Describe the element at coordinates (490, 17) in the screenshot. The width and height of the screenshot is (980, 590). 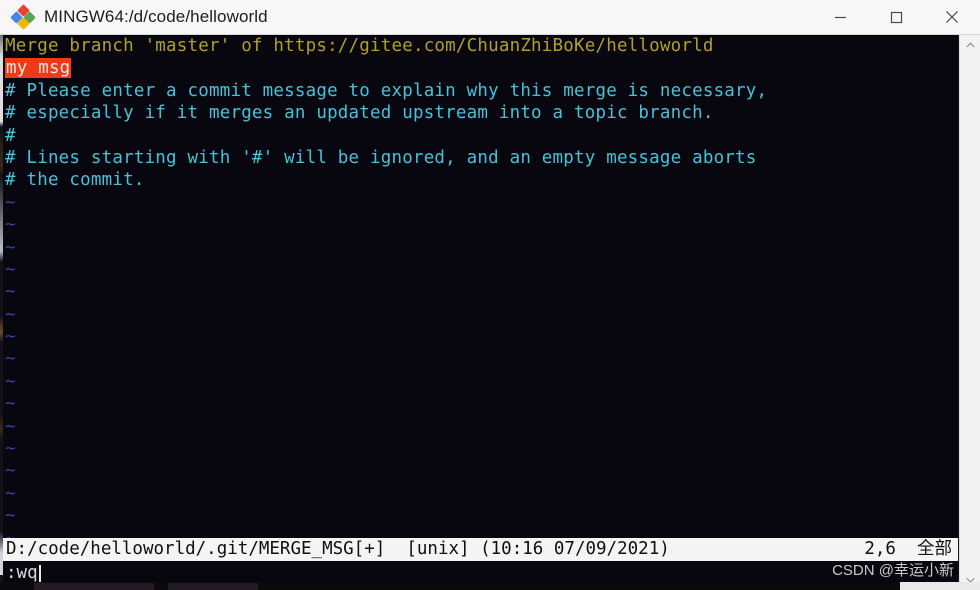
I see `title-bar: MINGW64:/d/code/helloworld` at that location.